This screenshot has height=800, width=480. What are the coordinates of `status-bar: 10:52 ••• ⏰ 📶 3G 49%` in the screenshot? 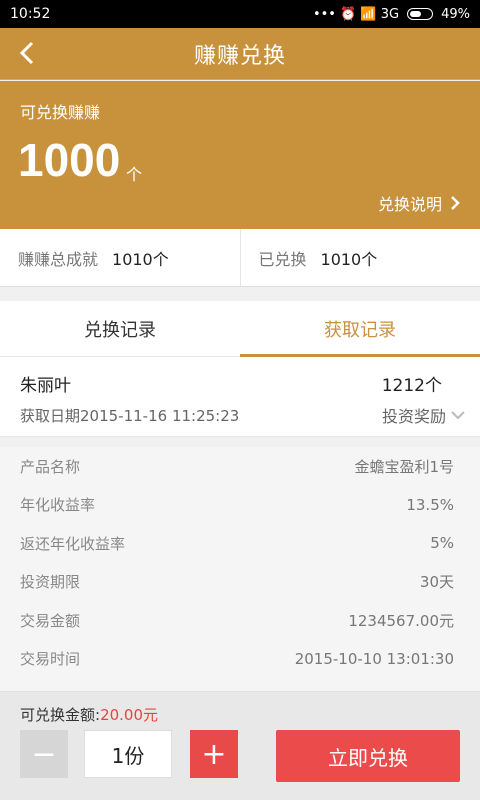 It's located at (240, 14).